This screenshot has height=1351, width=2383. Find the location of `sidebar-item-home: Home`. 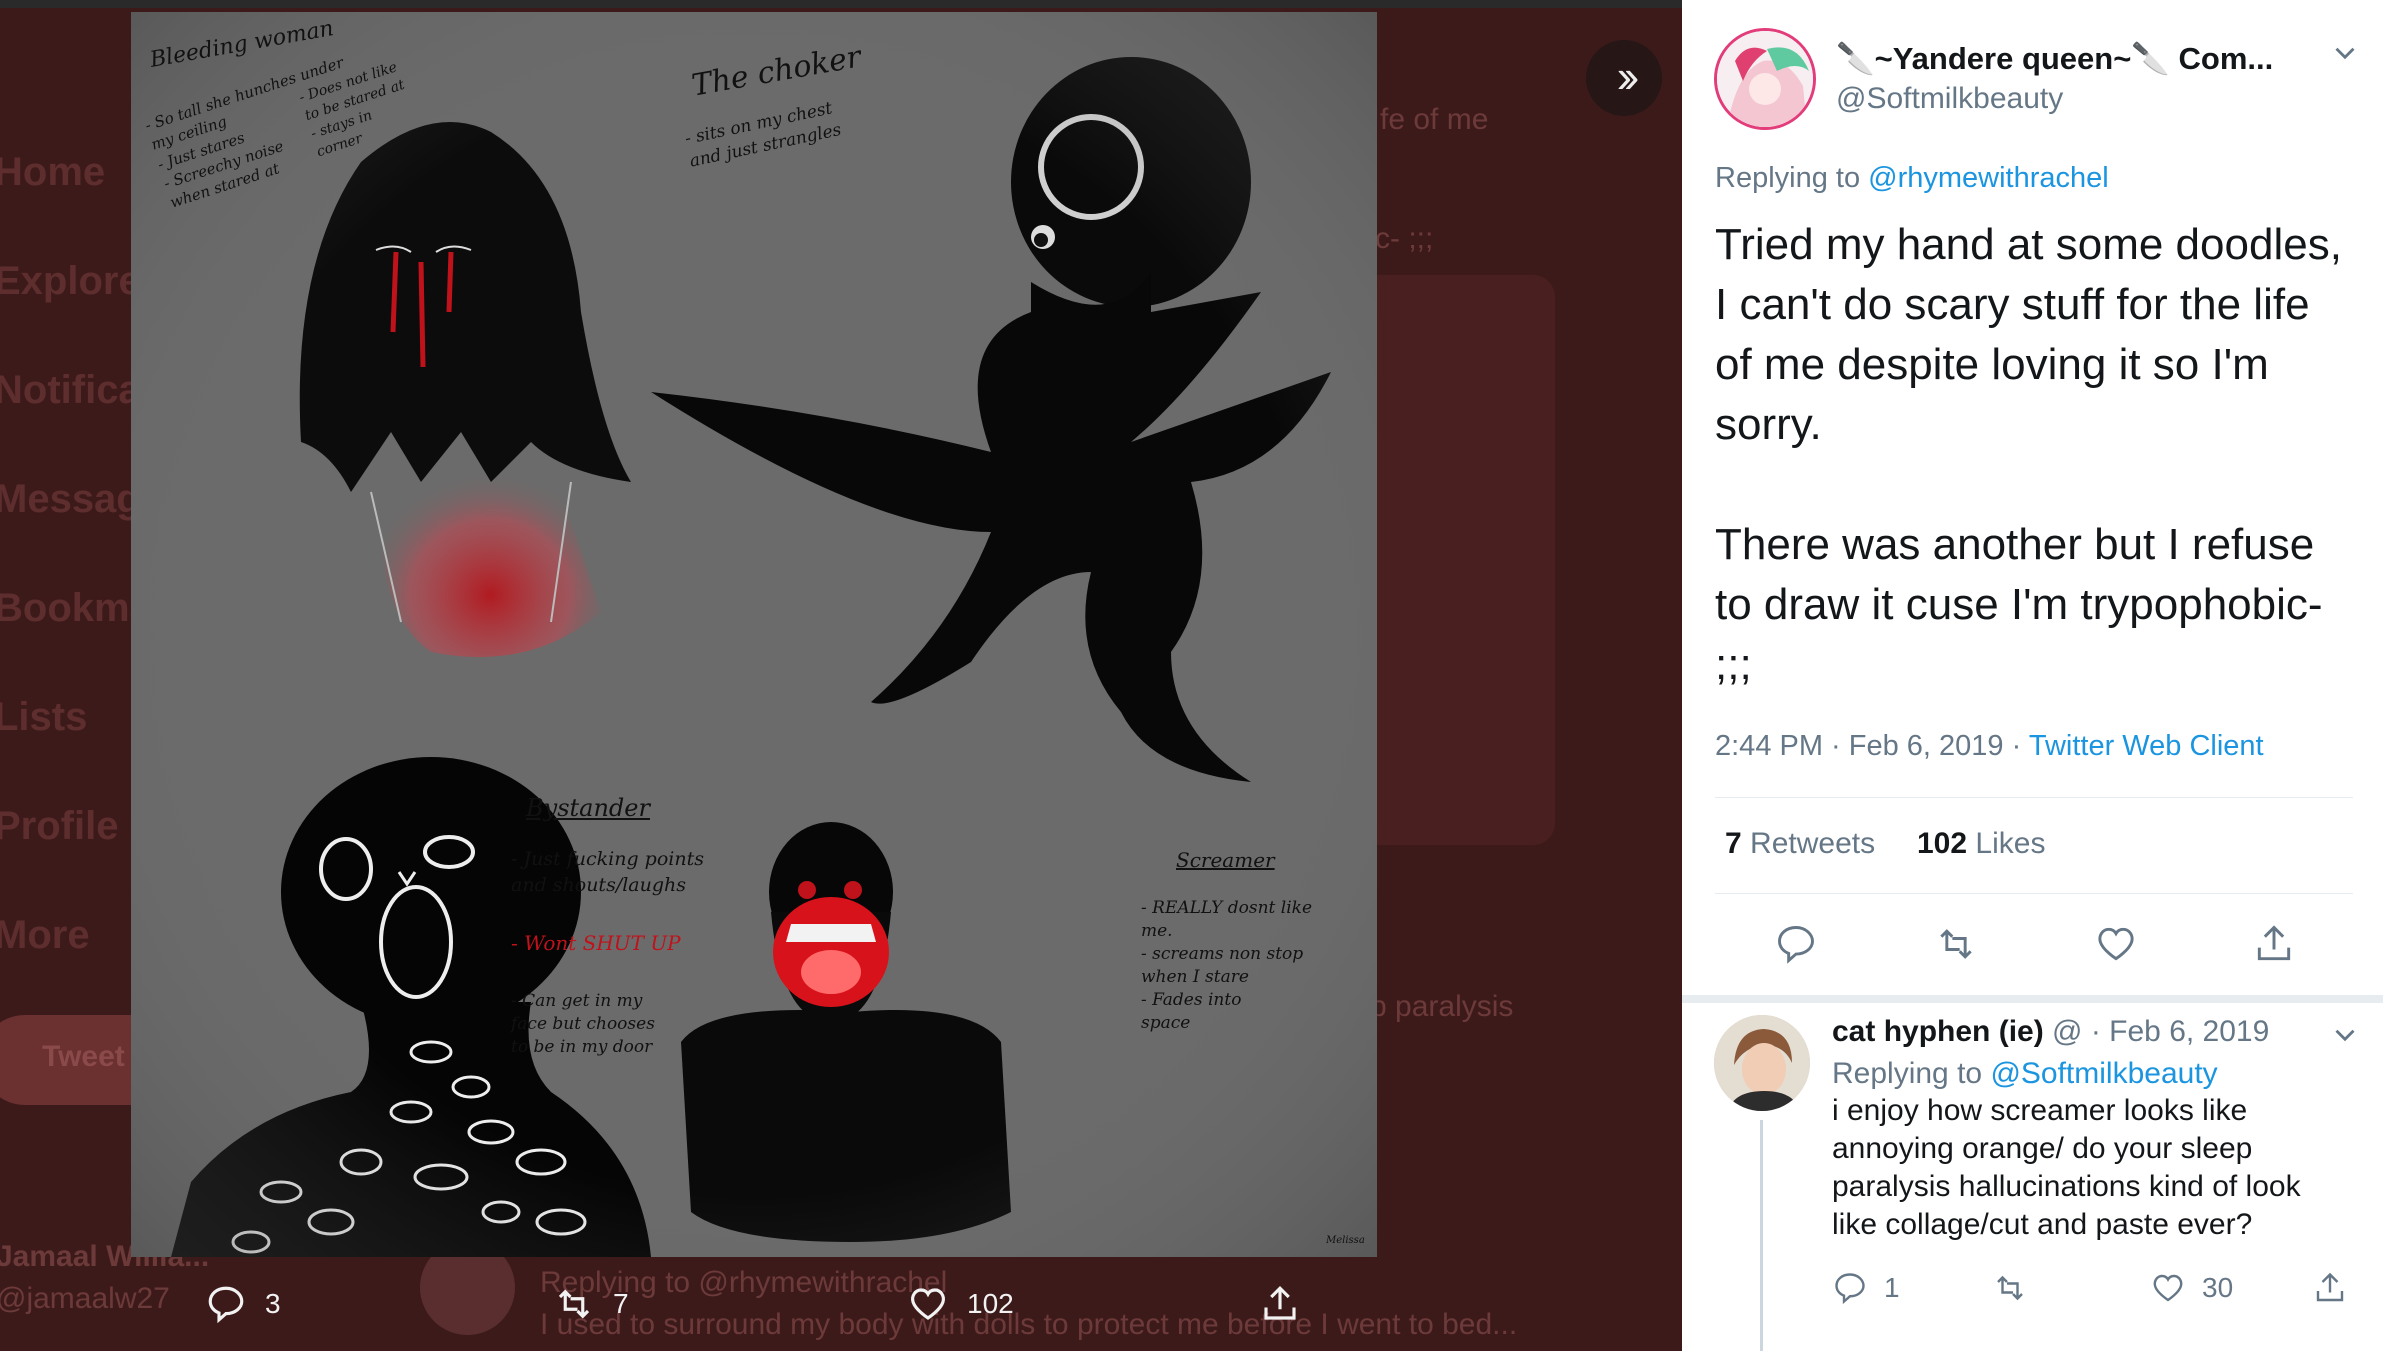

sidebar-item-home: Home is located at coordinates (52, 172).